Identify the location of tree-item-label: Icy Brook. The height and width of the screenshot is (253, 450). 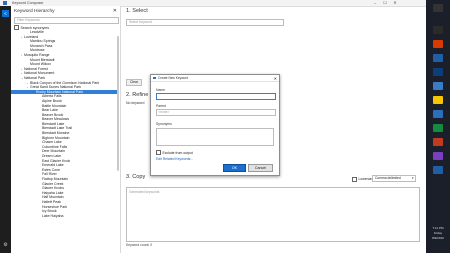
(49, 211).